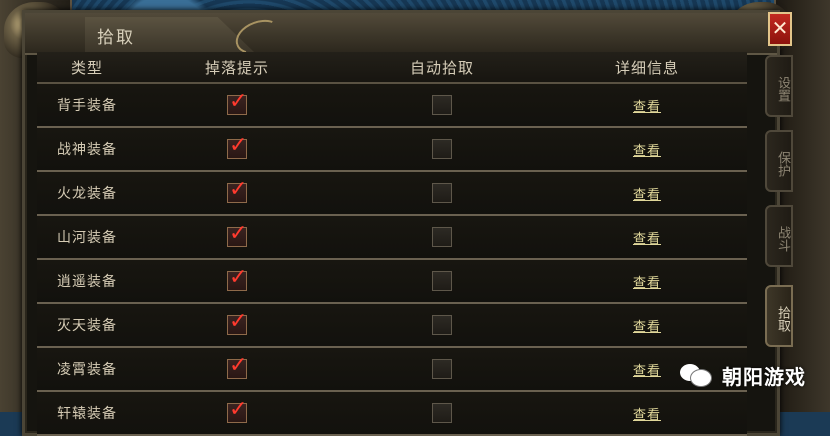 The width and height of the screenshot is (830, 436). Describe the element at coordinates (401, 37) in the screenshot. I see `title-bar: 拾取` at that location.